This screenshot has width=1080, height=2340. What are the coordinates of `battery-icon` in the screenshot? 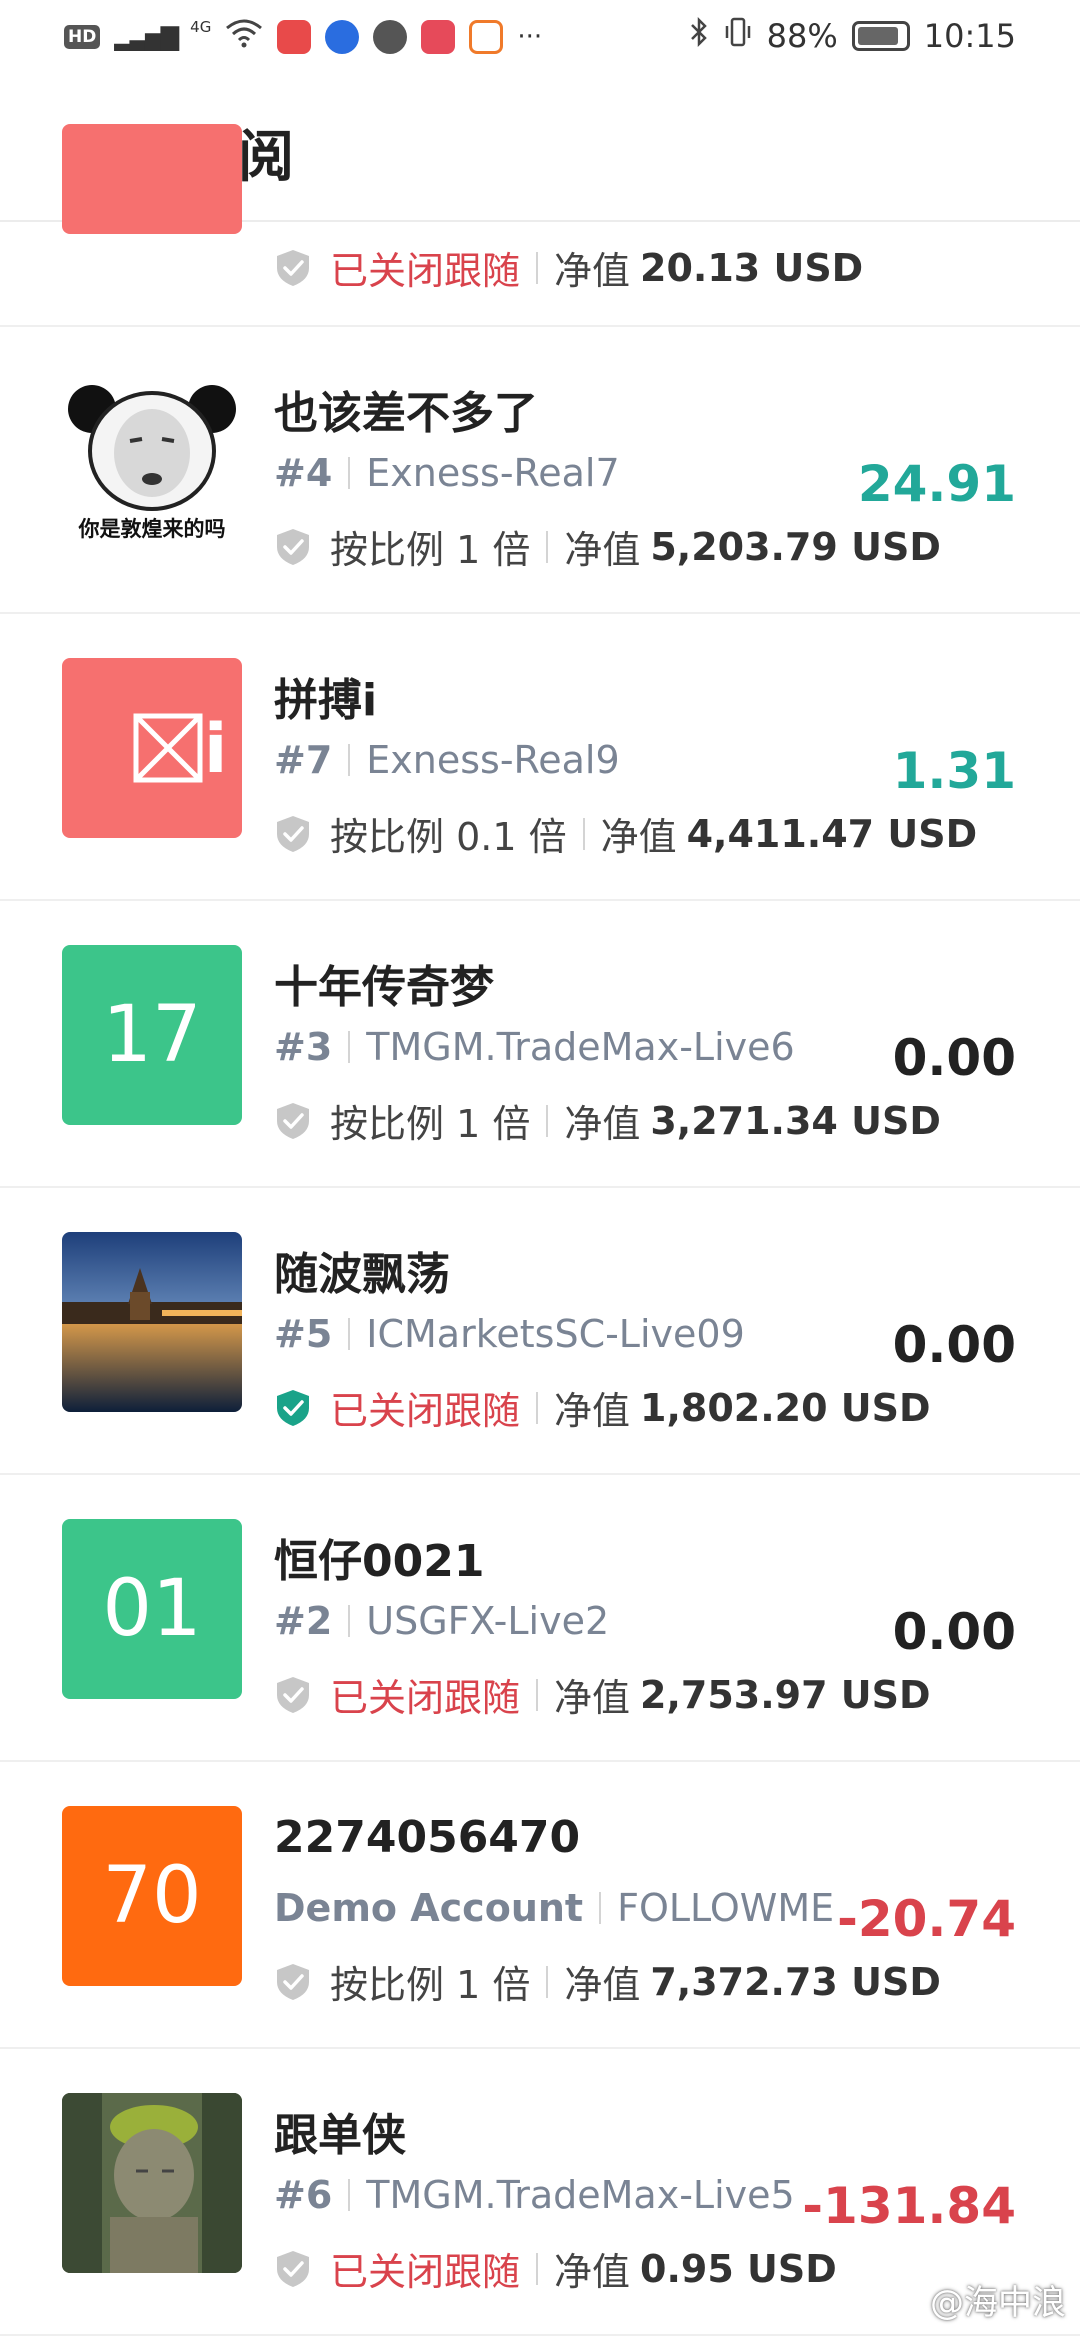 It's located at (880, 36).